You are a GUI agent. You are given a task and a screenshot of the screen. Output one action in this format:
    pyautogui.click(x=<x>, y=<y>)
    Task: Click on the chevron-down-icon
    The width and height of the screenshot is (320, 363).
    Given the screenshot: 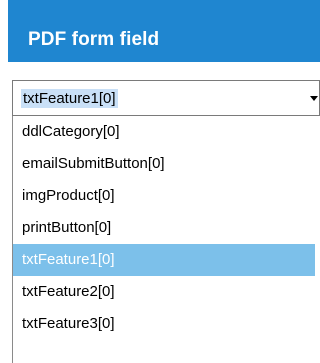 What is the action you would take?
    pyautogui.click(x=314, y=98)
    